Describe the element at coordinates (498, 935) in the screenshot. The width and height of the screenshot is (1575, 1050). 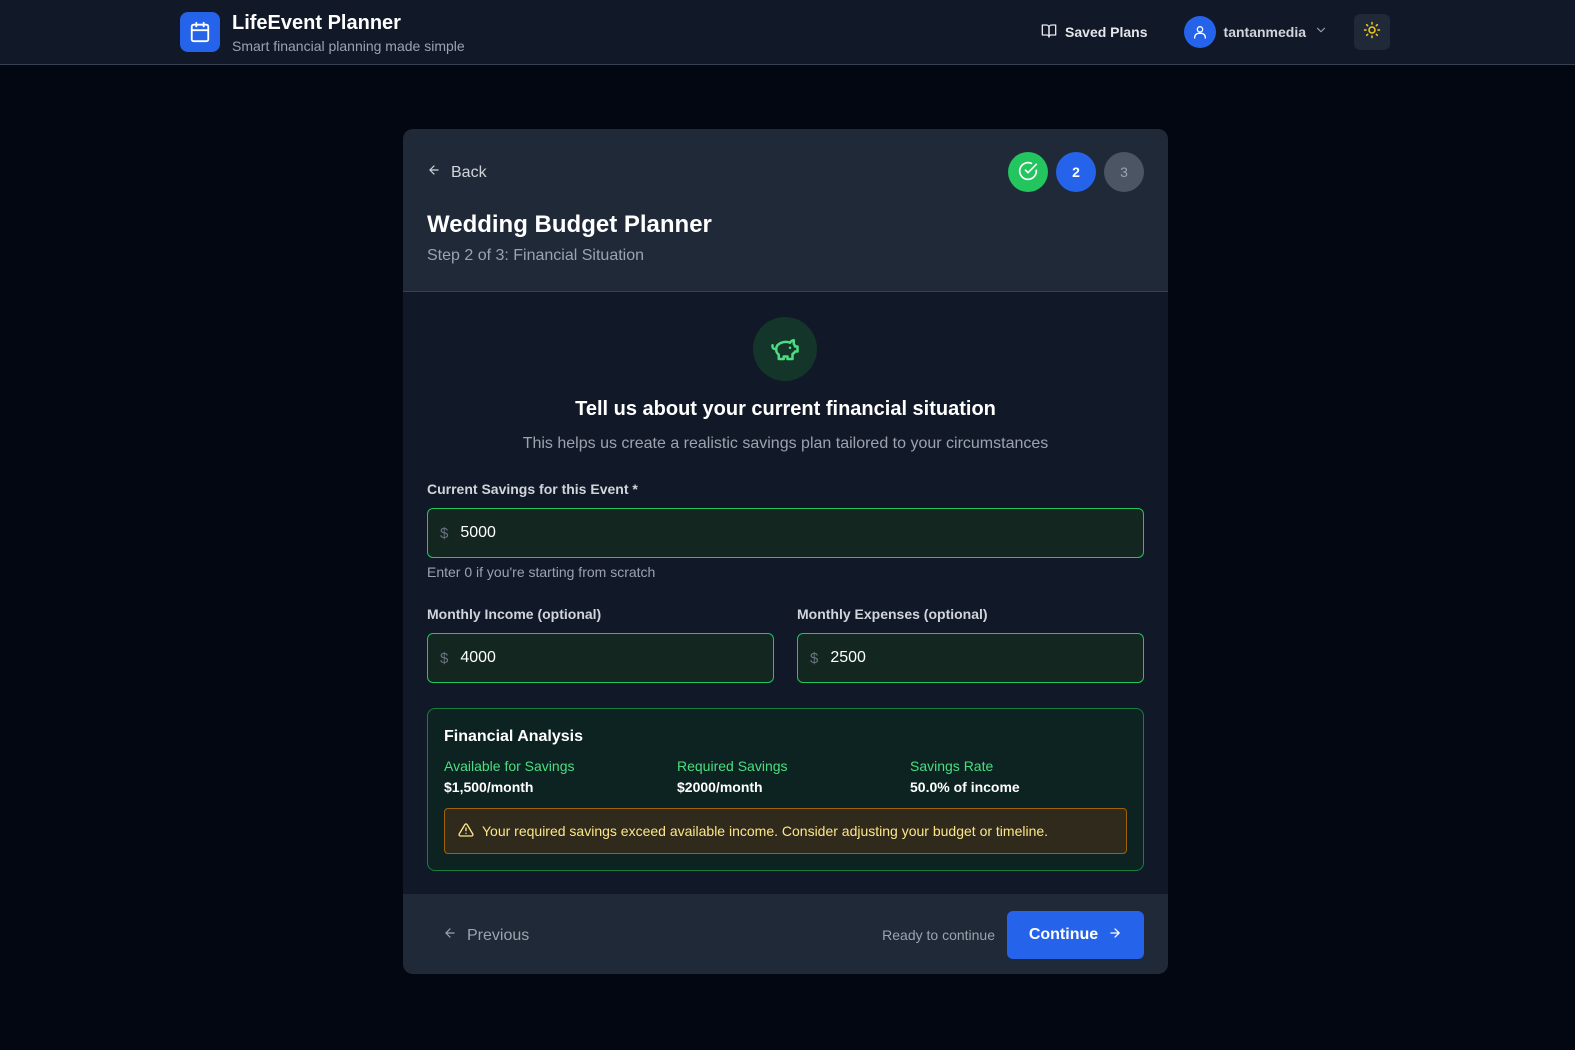
I see `previous-label: Previous` at that location.